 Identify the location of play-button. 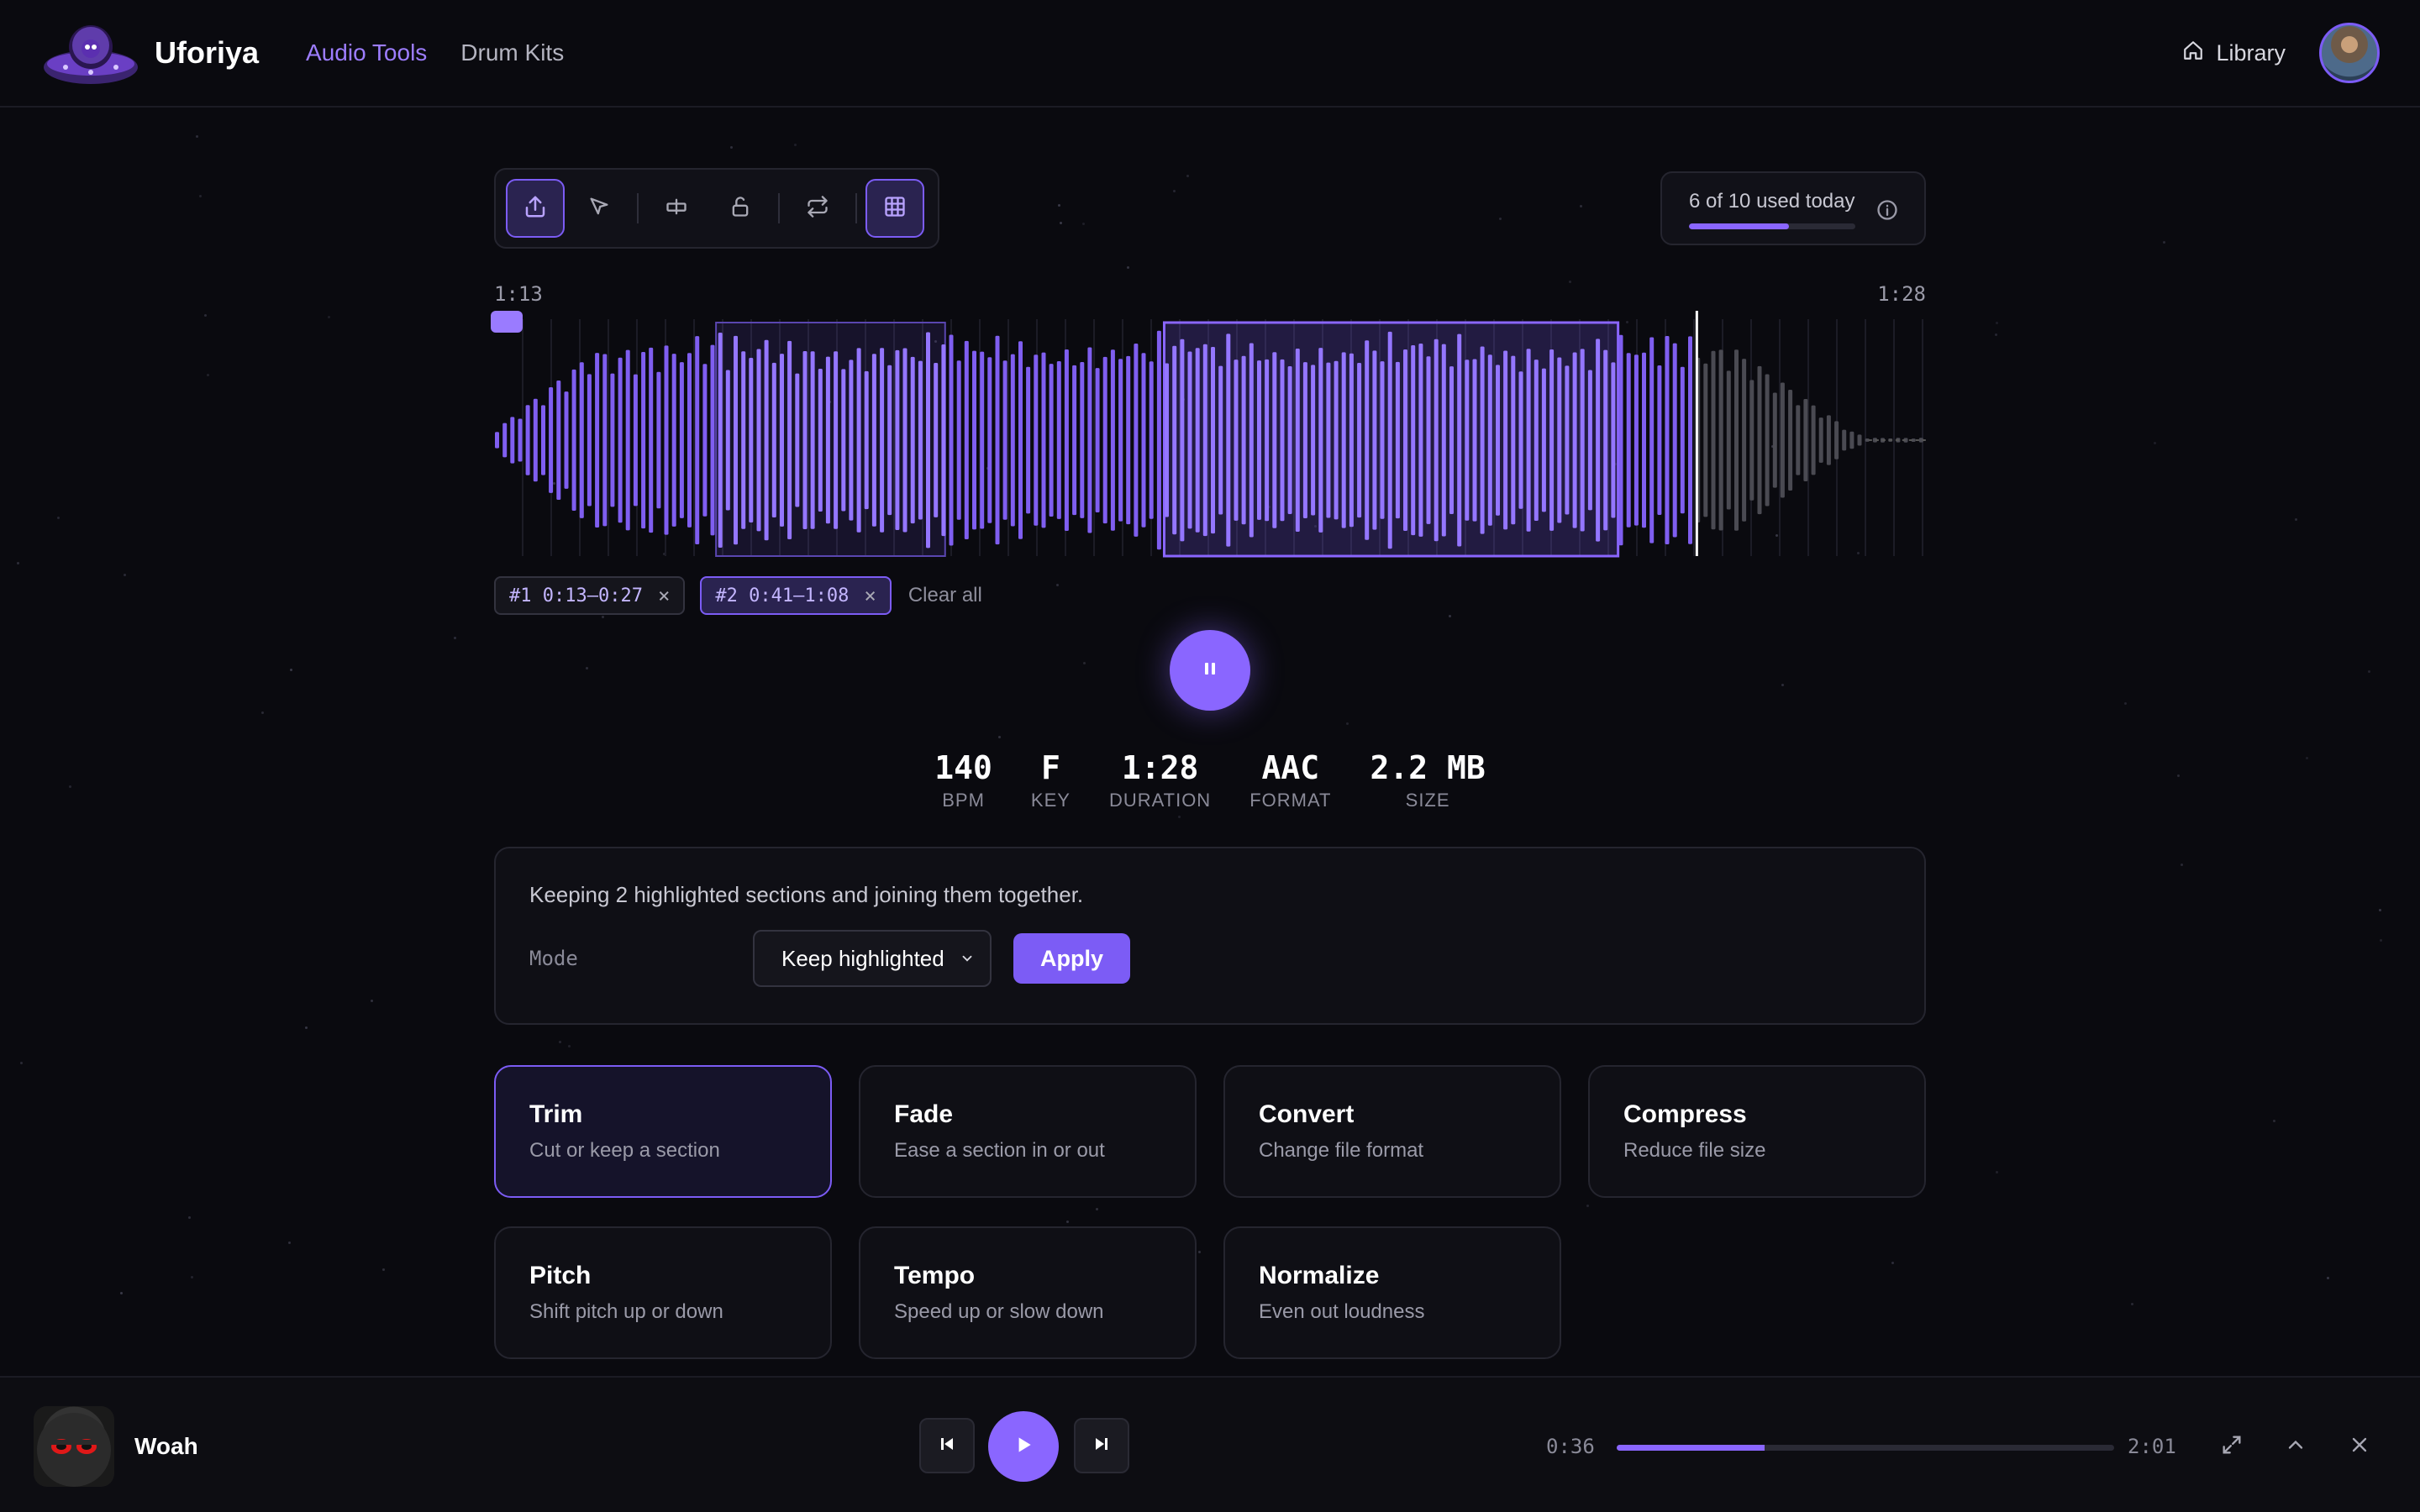
(1023, 1446).